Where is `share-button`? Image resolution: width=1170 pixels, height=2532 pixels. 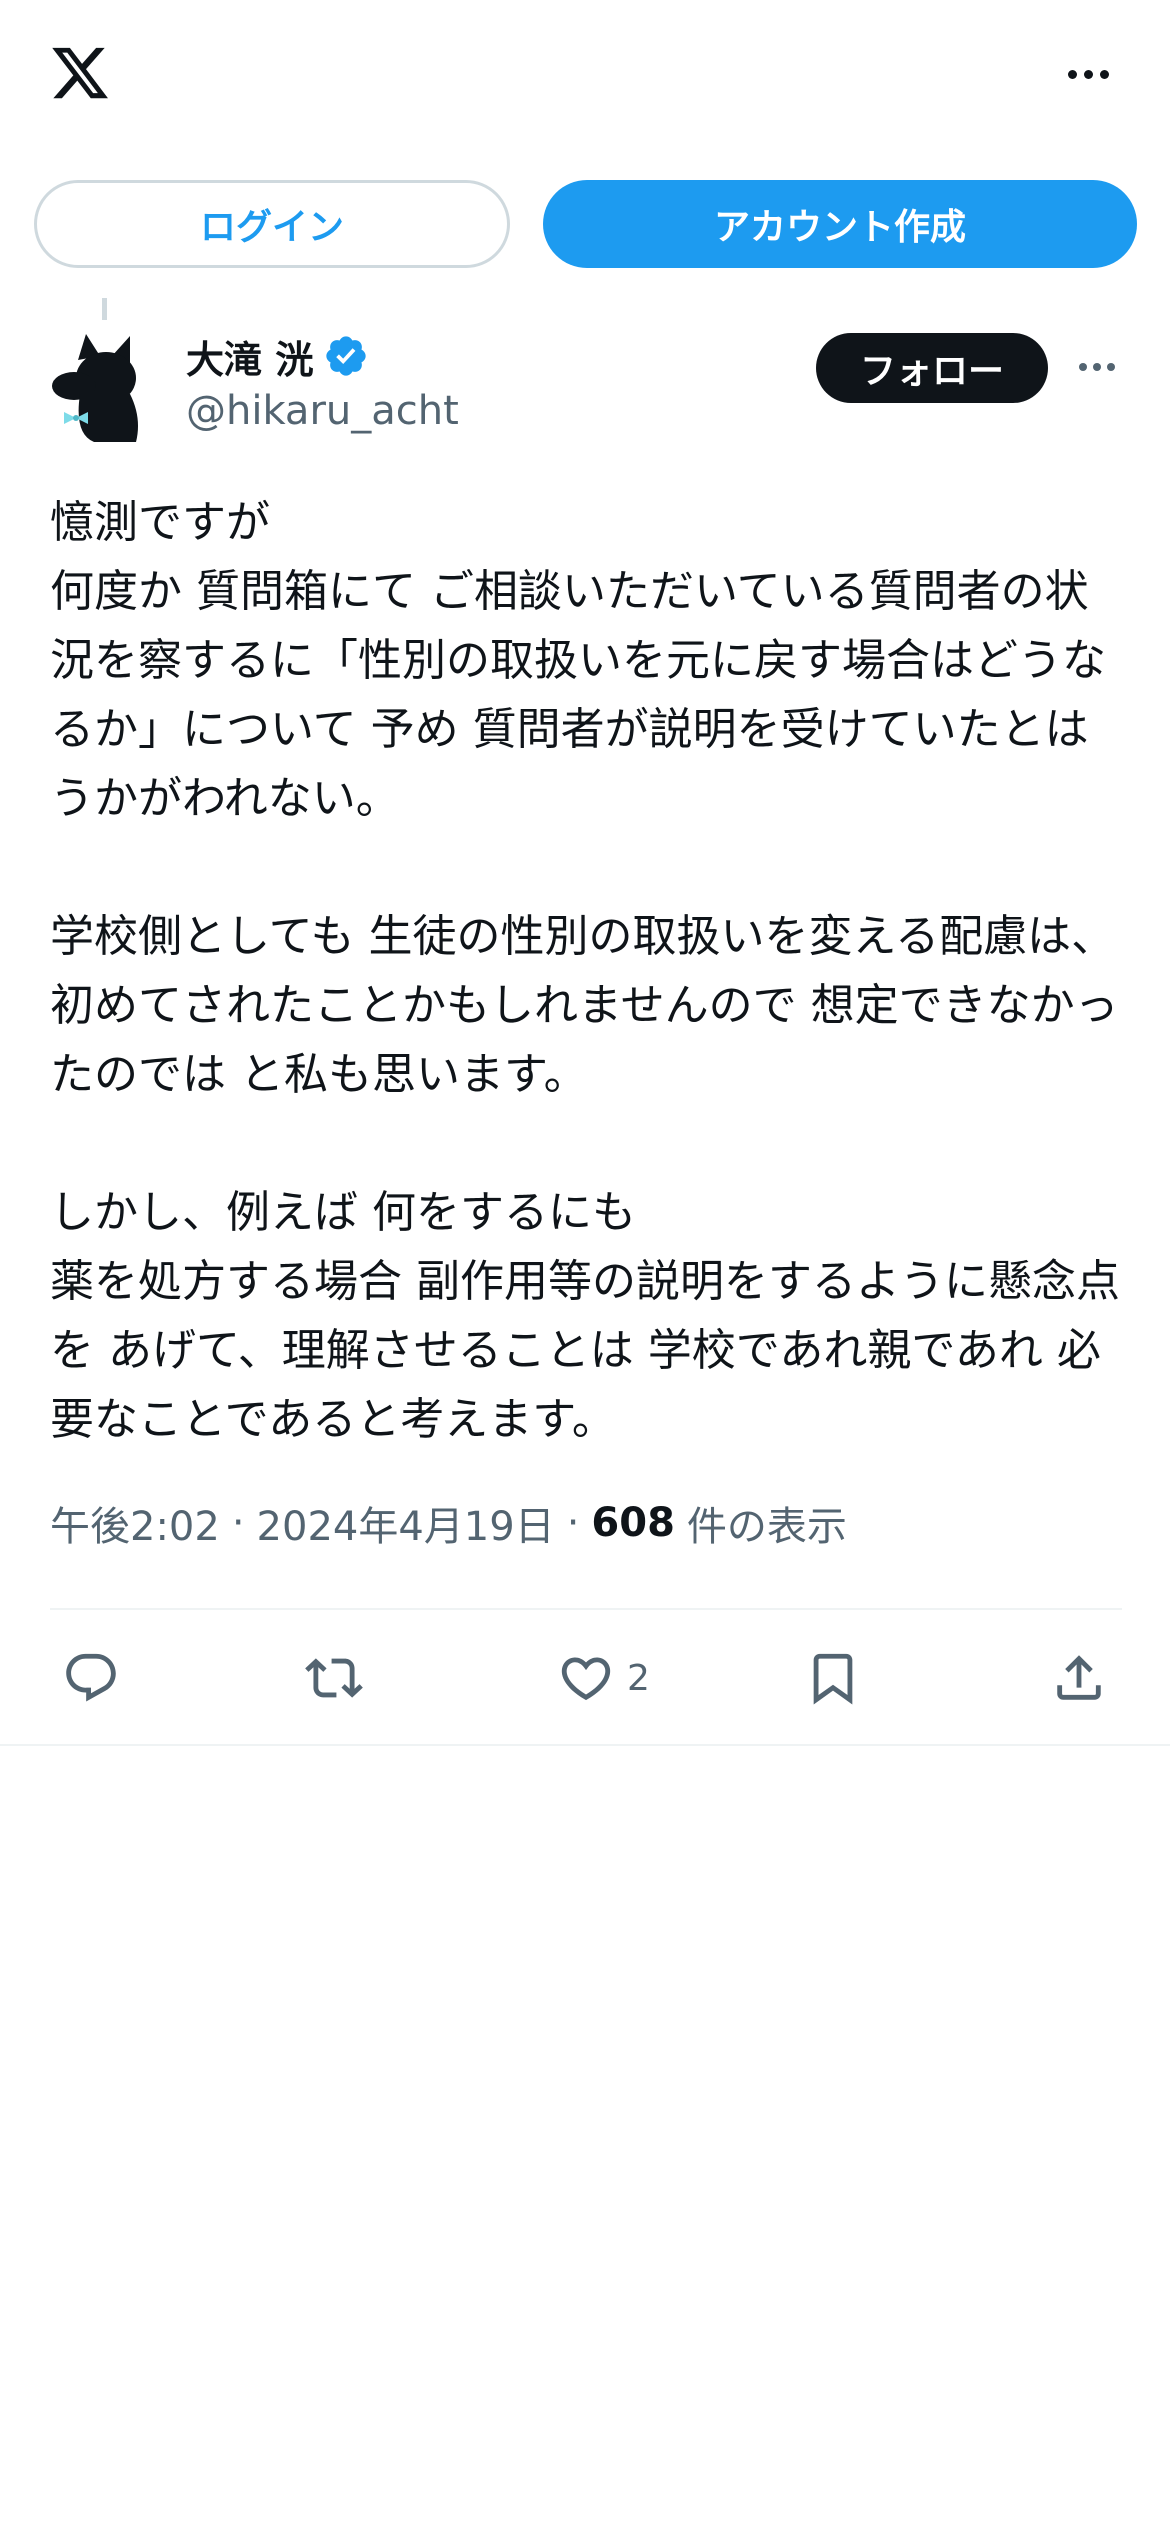
share-button is located at coordinates (1079, 1678).